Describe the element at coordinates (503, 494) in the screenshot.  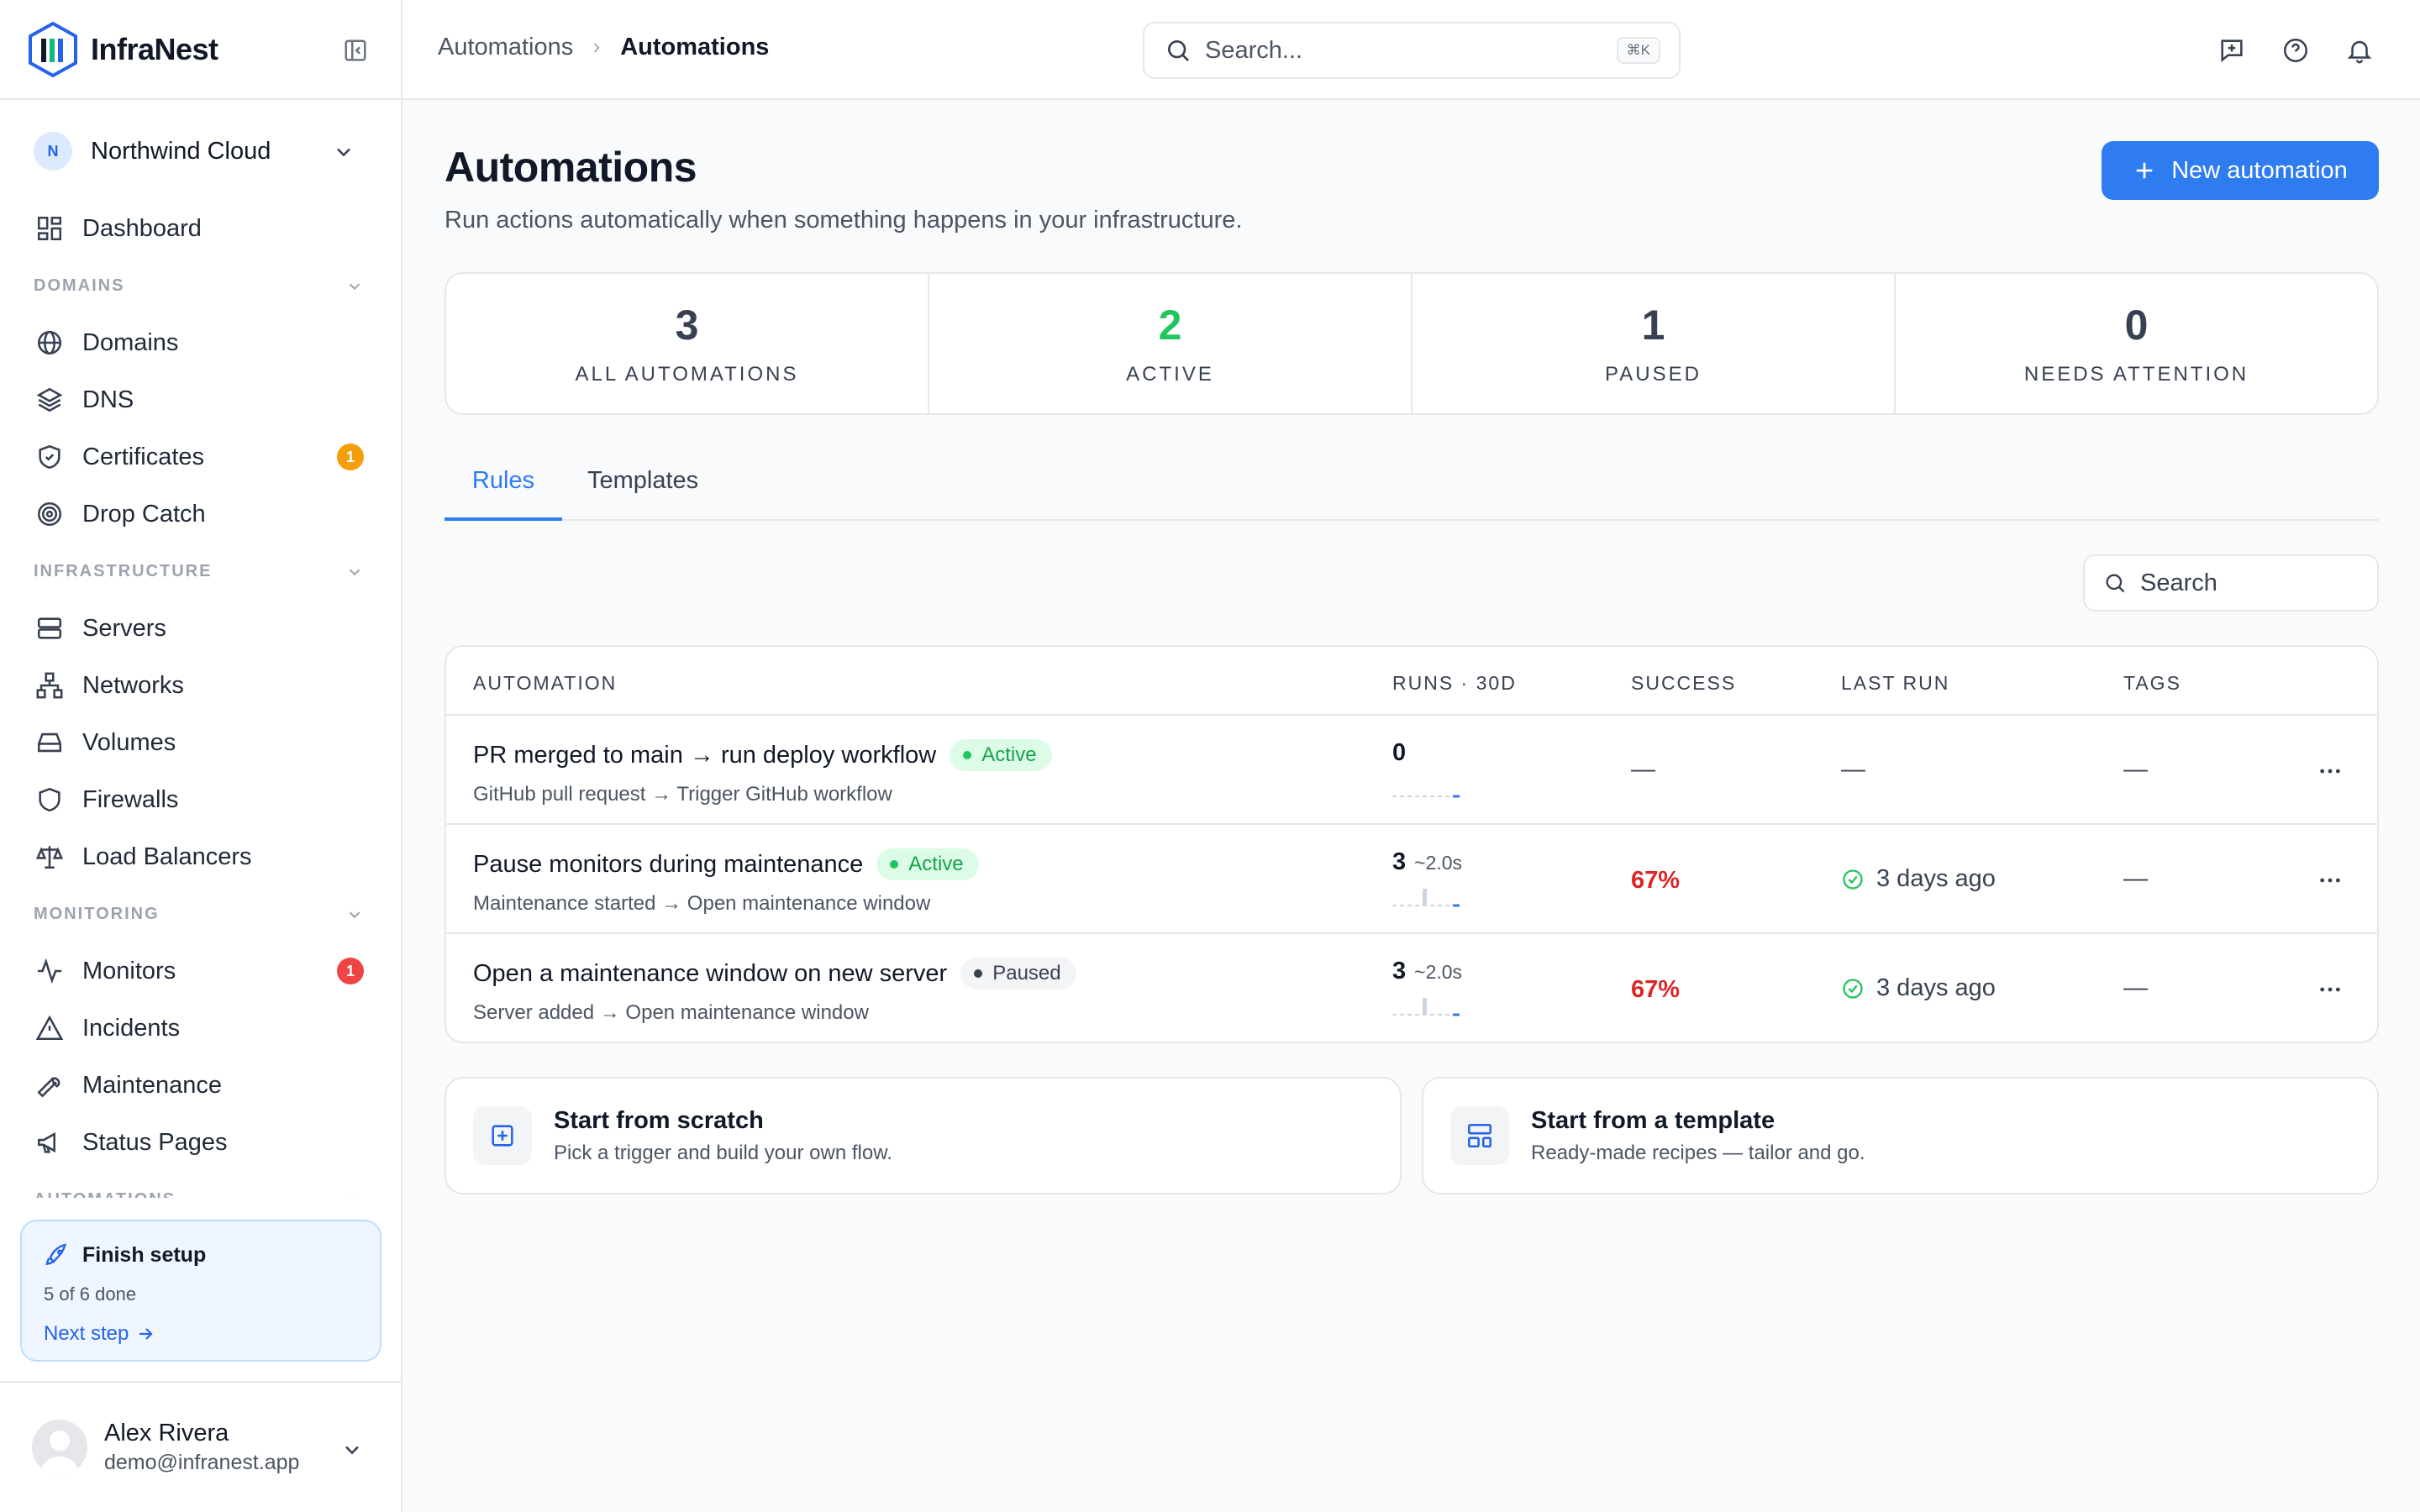
I see `tab-rules: Rules` at that location.